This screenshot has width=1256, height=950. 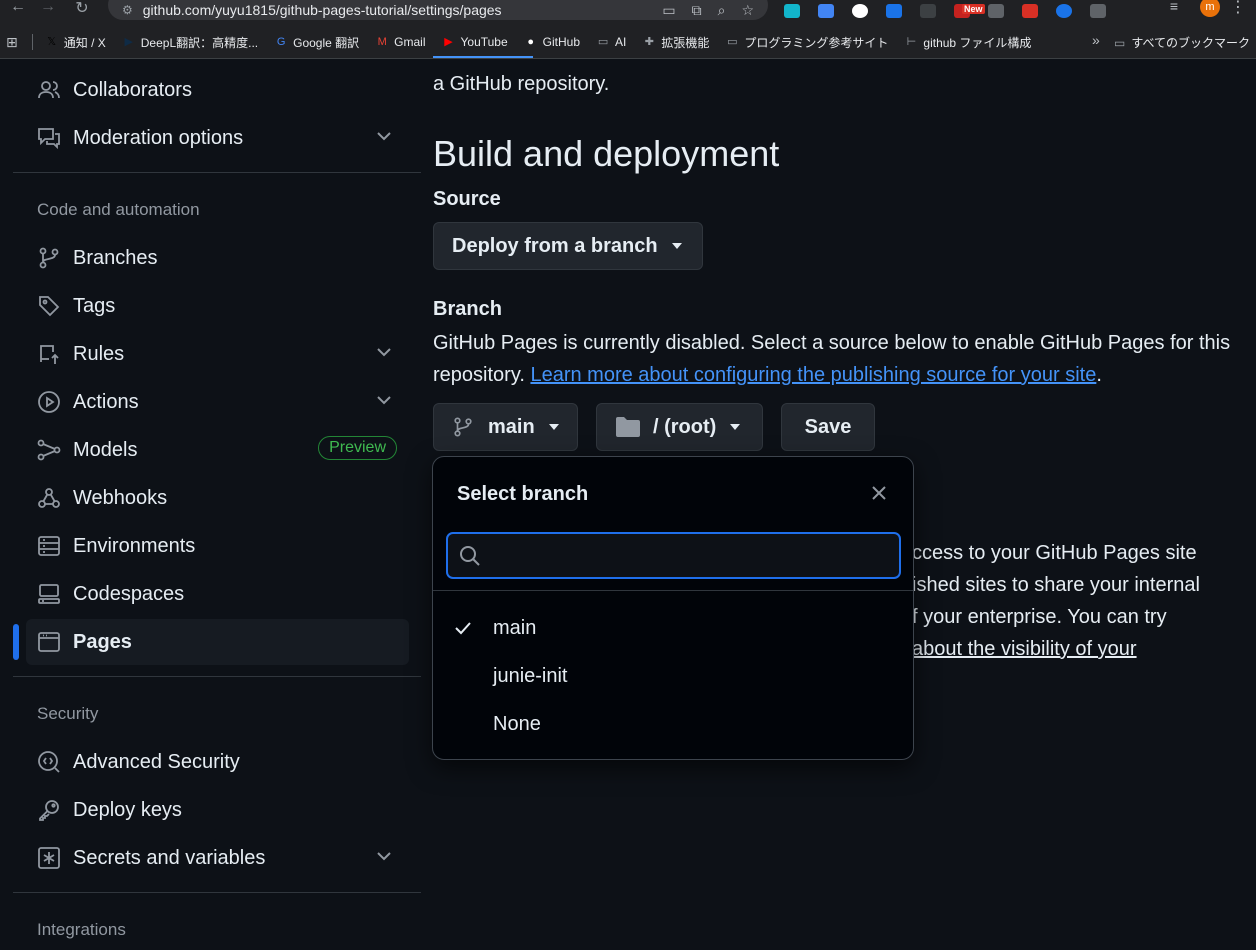 I want to click on save-button: Save, so click(x=828, y=427).